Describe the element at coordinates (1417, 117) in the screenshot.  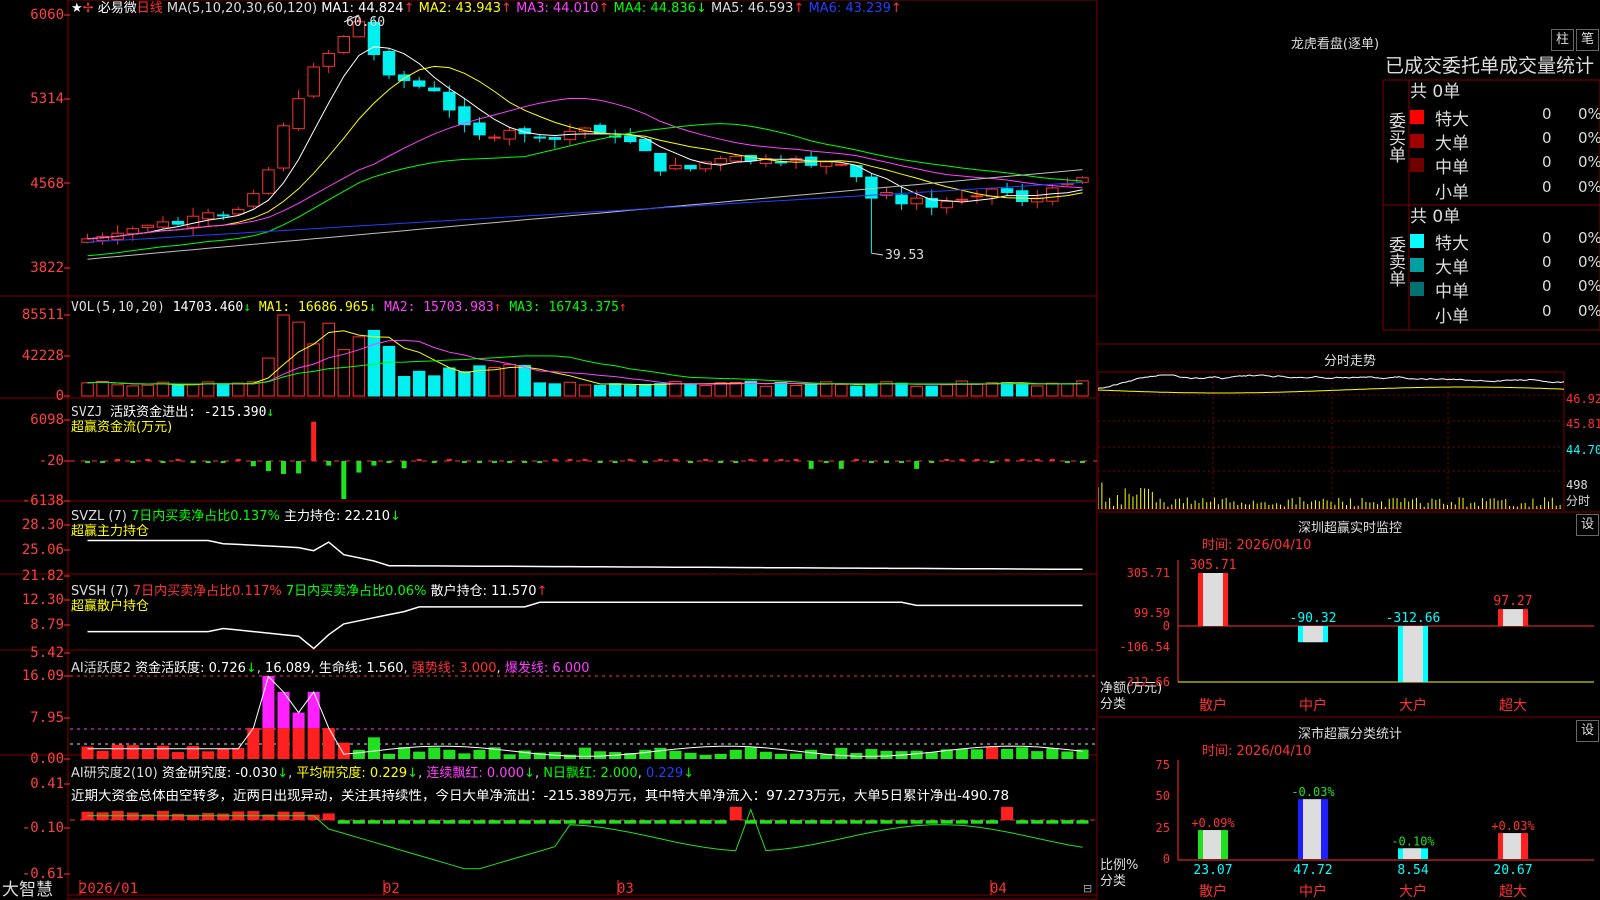
I see `buy-swatch-xl` at that location.